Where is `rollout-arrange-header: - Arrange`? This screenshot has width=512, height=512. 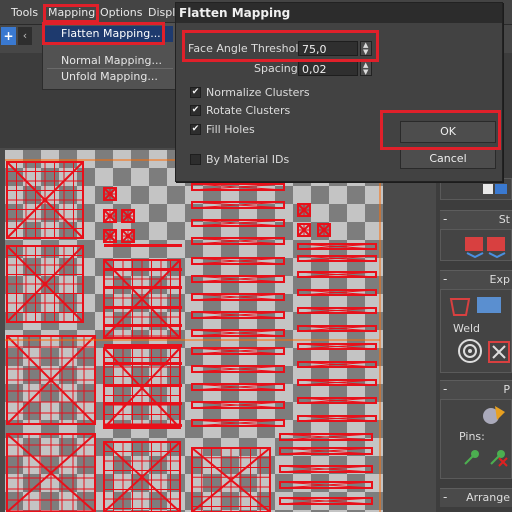
rollout-arrange-header: - Arrange is located at coordinates (476, 497).